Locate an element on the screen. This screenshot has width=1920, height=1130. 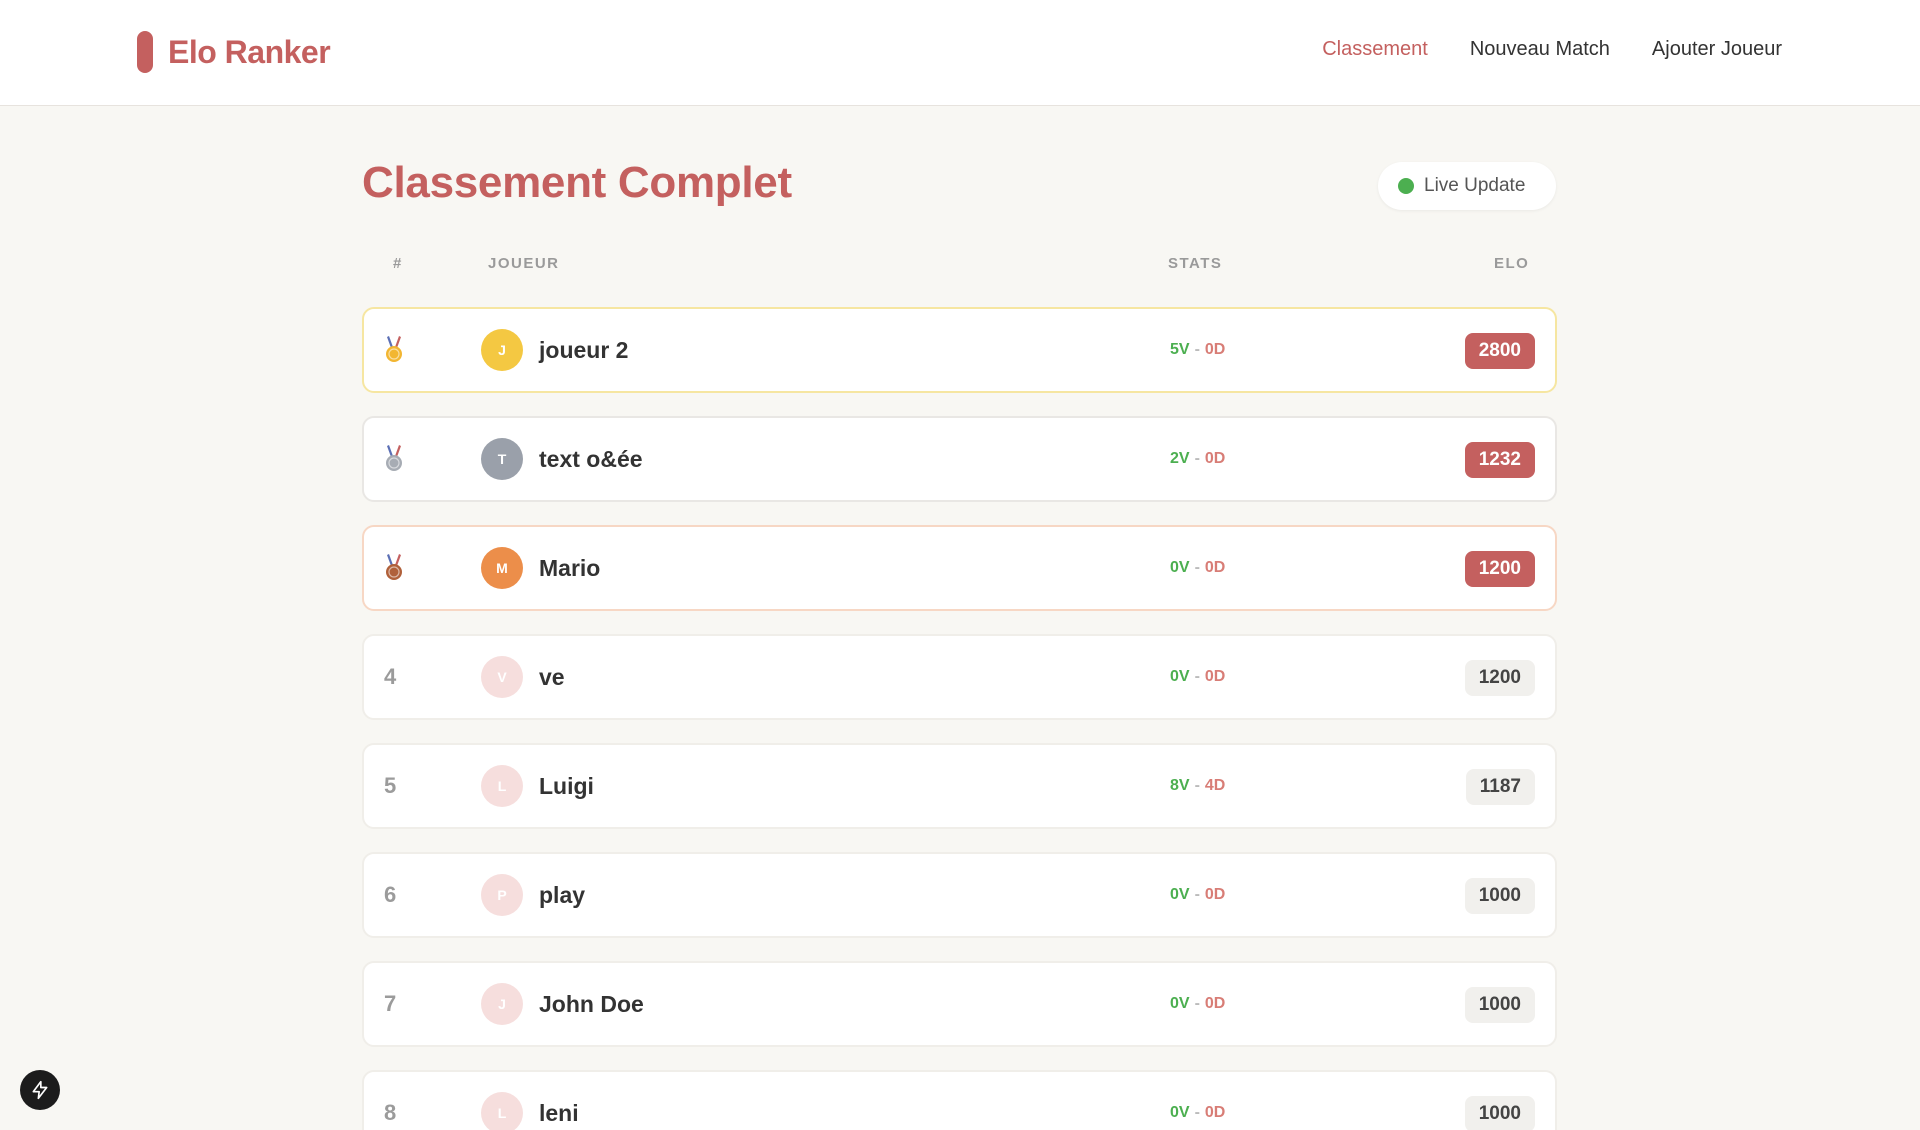
table-row: Jjoueur 2 5V -0D 2800 is located at coordinates (959, 350).